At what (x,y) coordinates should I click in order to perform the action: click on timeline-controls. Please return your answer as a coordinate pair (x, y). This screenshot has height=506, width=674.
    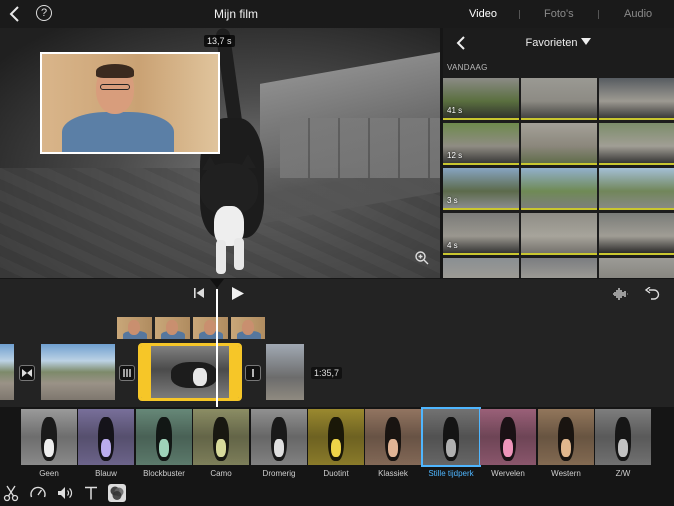
    Looking at the image, I should click on (337, 292).